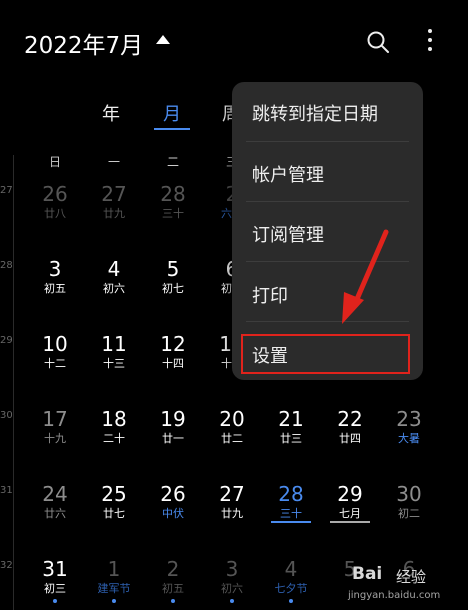 The height and width of the screenshot is (610, 468). What do you see at coordinates (55, 276) in the screenshot?
I see `calendar-day-cell: 3 初五` at bounding box center [55, 276].